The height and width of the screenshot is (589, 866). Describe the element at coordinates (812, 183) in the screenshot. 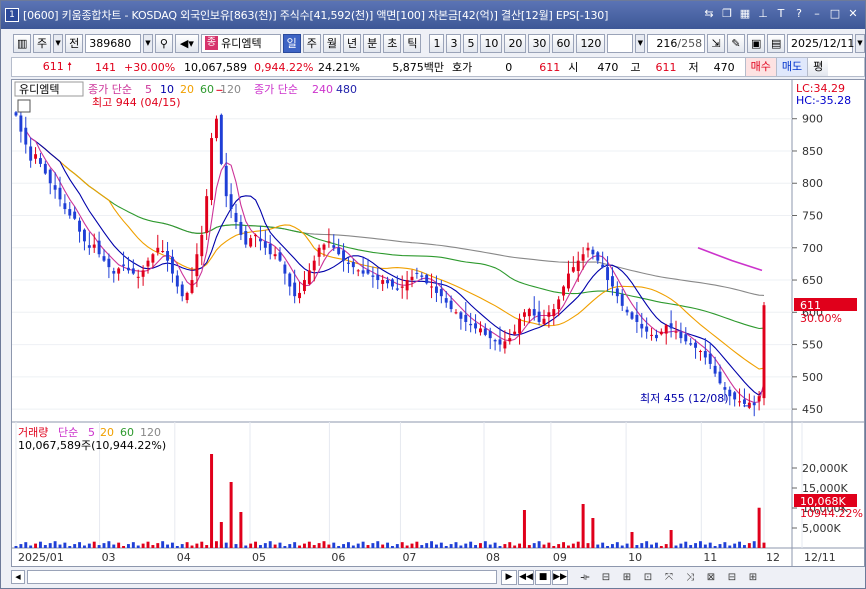

I see `price-tick-label: 800` at that location.